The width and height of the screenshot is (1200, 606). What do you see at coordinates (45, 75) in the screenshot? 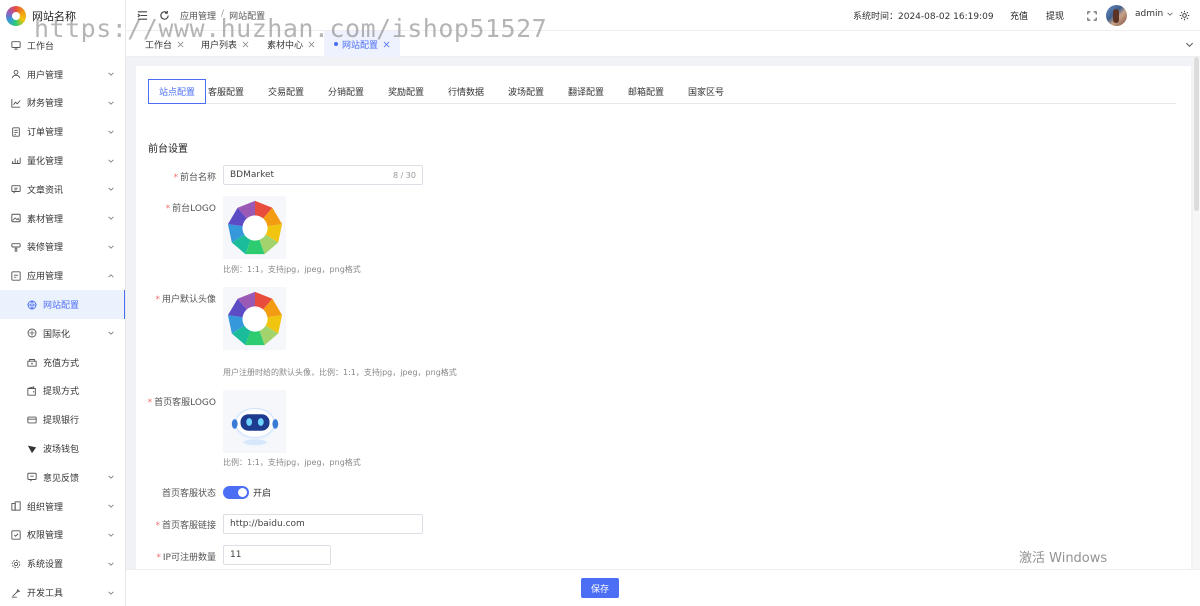
I see `sidebar-item-label: 用户管理` at bounding box center [45, 75].